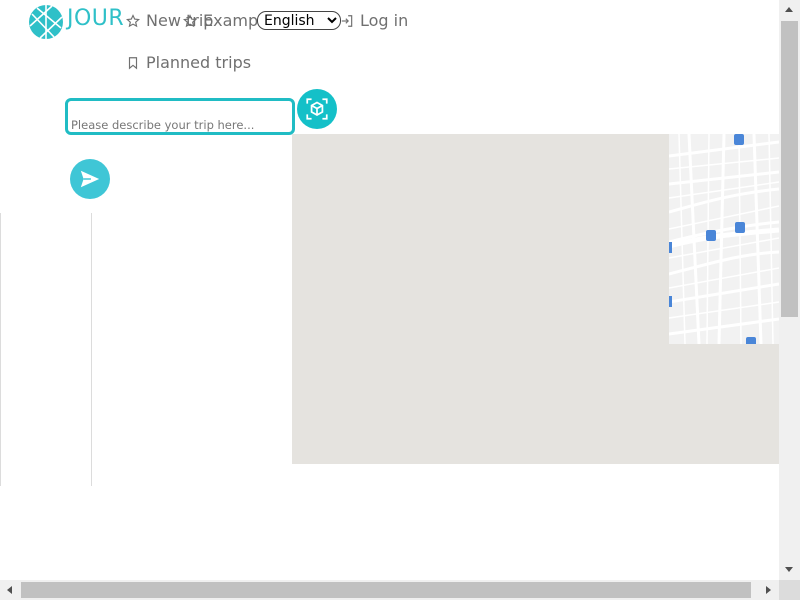  I want to click on map-tile, so click(723, 239).